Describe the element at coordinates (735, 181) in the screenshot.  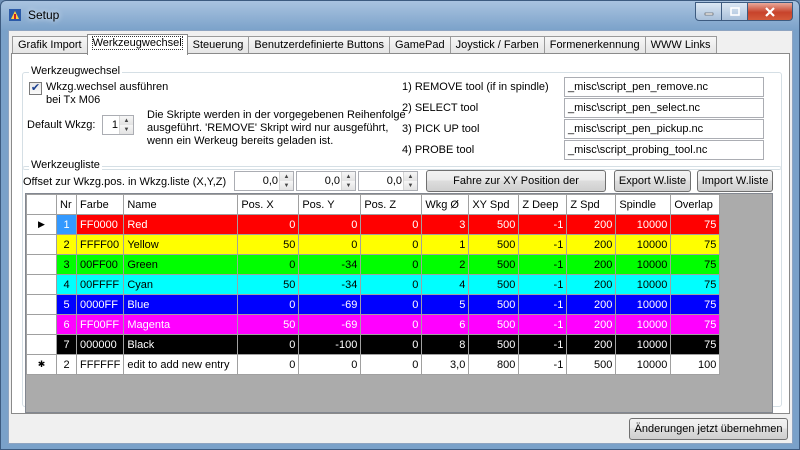
I see `import-toollist-button: Import W.liste` at that location.